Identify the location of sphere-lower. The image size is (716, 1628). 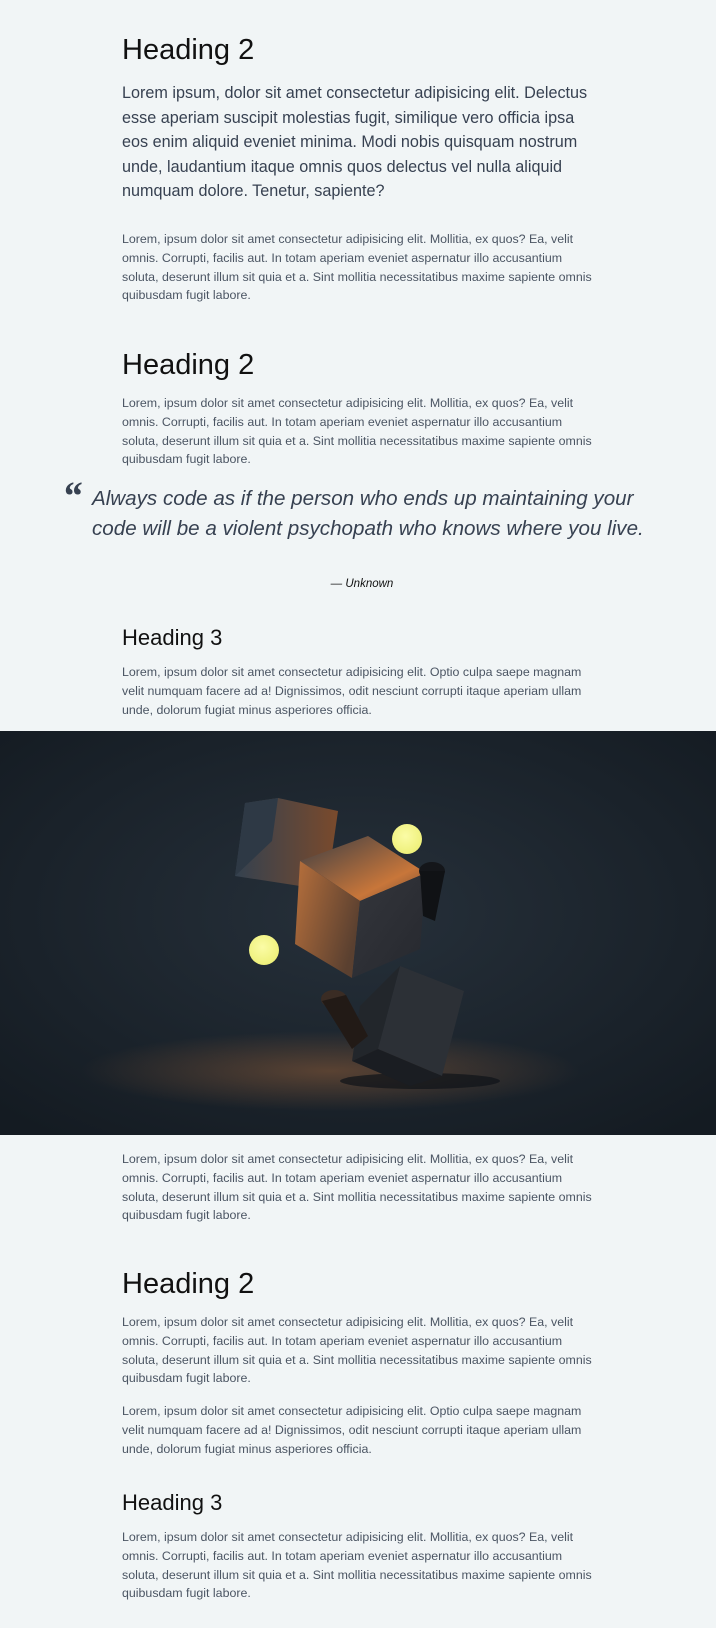
(264, 950).